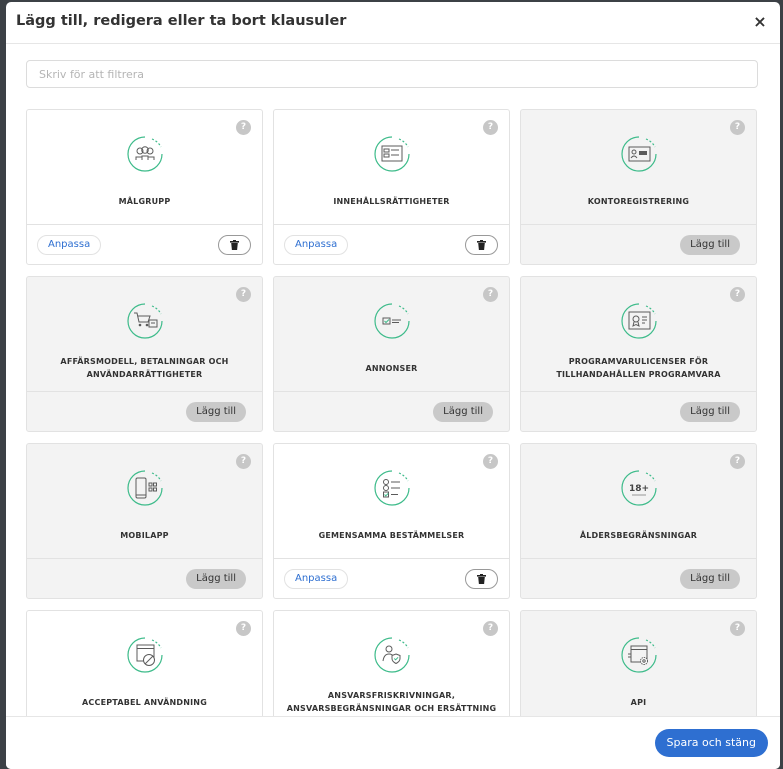 This screenshot has height=769, width=783. I want to click on clause-card-body: ? MOBILAPP, so click(144, 501).